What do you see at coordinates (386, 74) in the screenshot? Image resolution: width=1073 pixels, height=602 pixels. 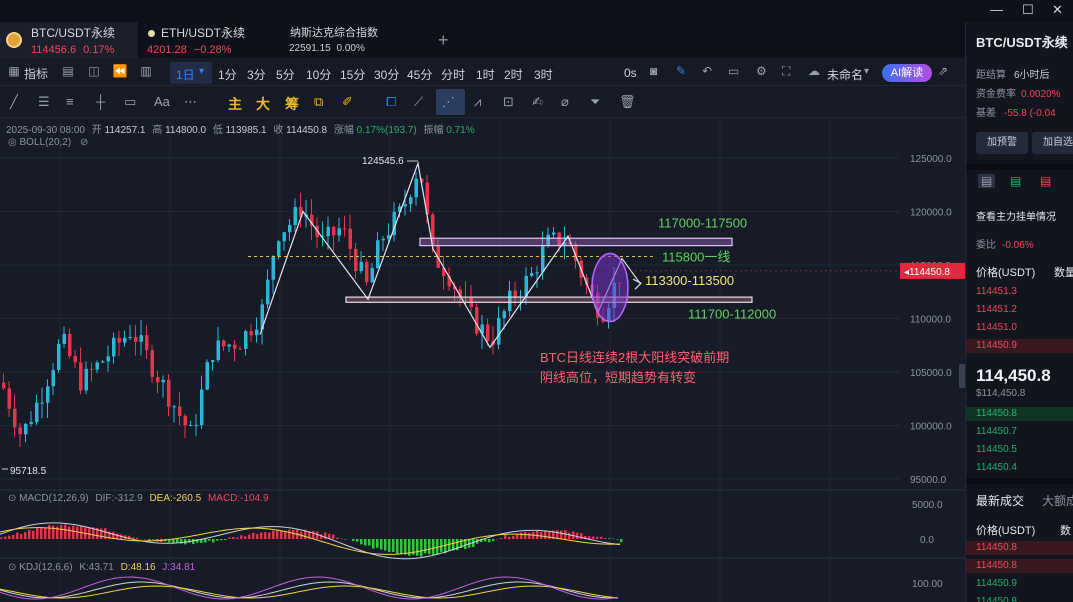 I see `timeframe-option: 30分` at bounding box center [386, 74].